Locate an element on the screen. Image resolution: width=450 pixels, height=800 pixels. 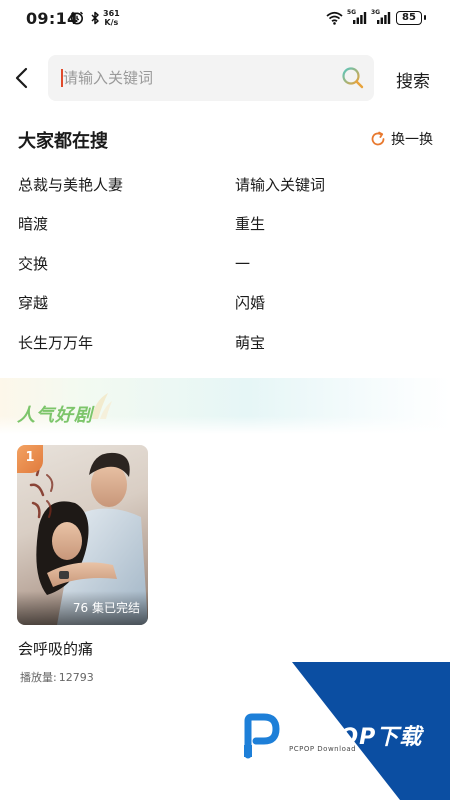
hot-search-item: 长生万万年 is located at coordinates (55, 343).